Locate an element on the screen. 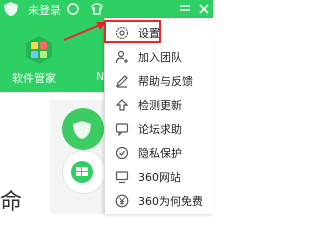 This screenshot has height=240, width=320. header-divider is located at coordinates (52, 92).